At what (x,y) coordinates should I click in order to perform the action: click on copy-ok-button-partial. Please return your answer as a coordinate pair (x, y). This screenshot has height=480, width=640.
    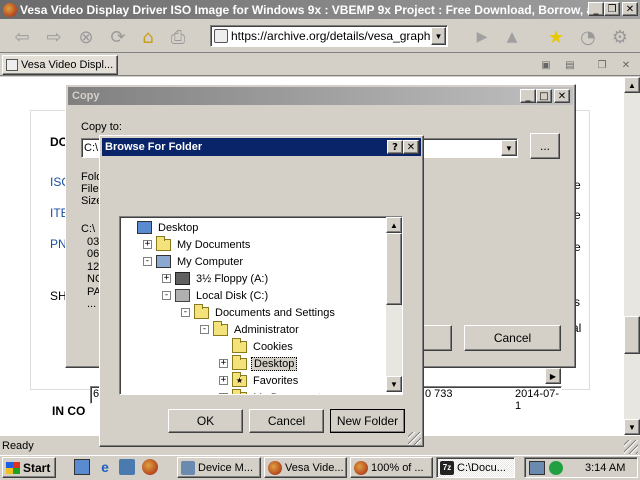
    Looking at the image, I should click on (437, 338).